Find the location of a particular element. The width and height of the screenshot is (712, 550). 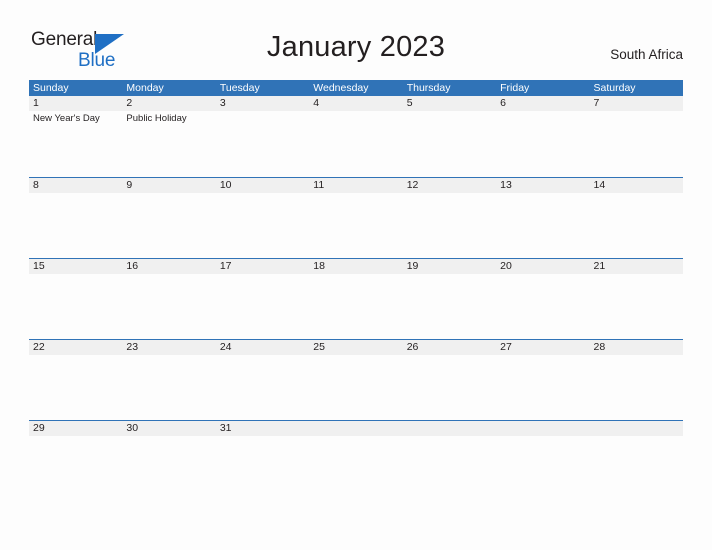

day-number: 30 is located at coordinates (169, 428).